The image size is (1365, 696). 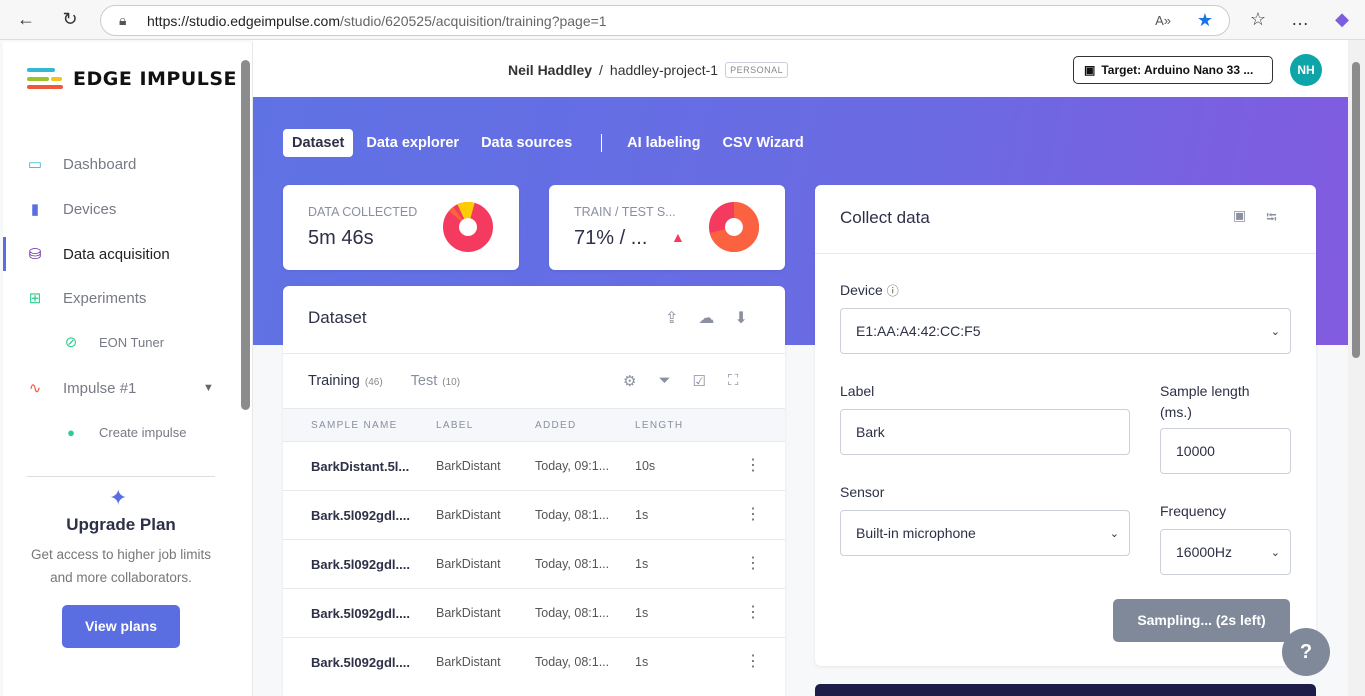 What do you see at coordinates (1065, 690) in the screenshot?
I see `next-card-edge` at bounding box center [1065, 690].